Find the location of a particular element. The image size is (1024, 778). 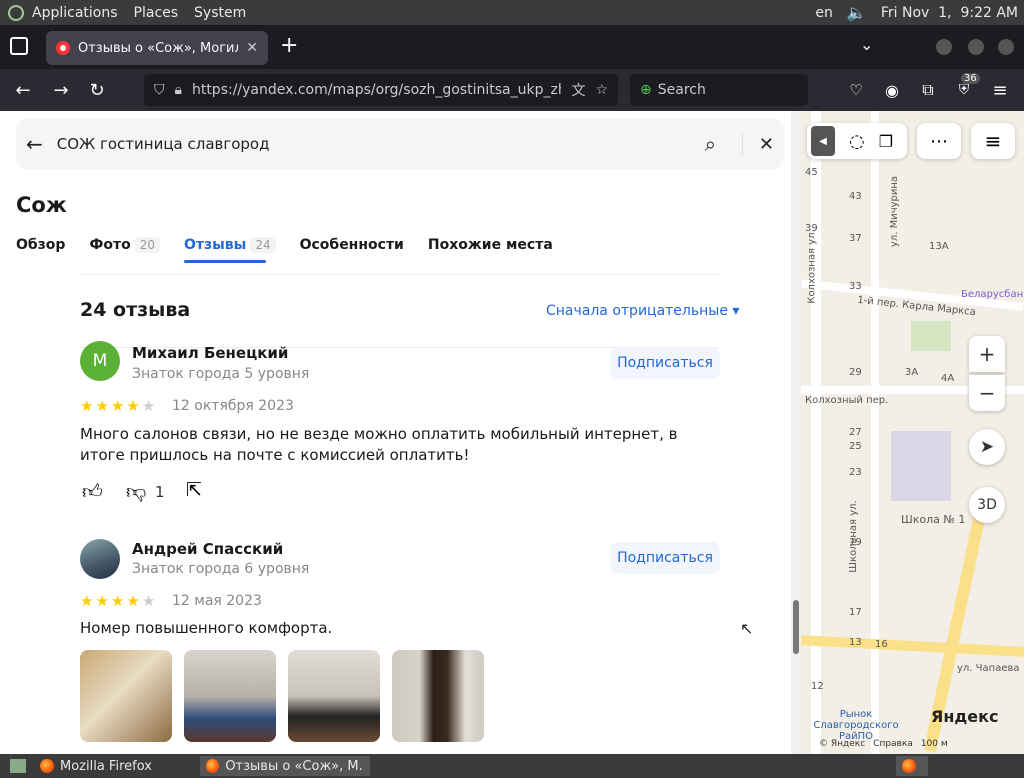

road-main is located at coordinates (912, 646).